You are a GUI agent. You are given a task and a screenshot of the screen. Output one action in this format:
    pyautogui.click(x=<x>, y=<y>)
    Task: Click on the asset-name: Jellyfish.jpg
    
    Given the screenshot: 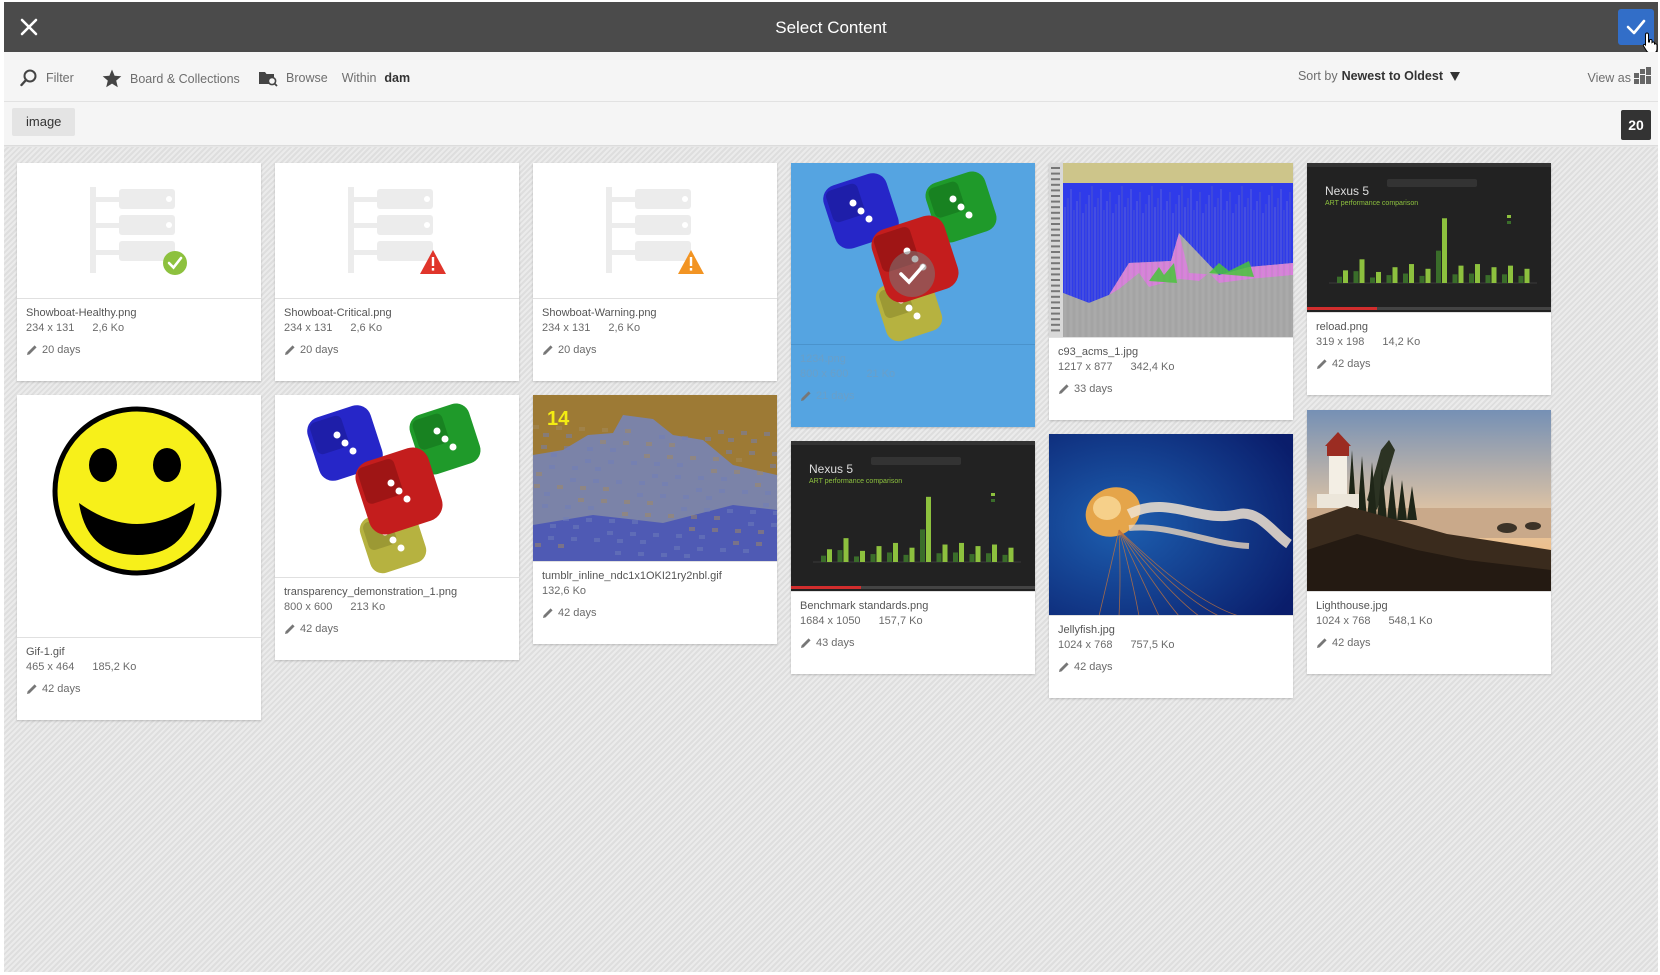 What is the action you would take?
    pyautogui.click(x=1086, y=630)
    